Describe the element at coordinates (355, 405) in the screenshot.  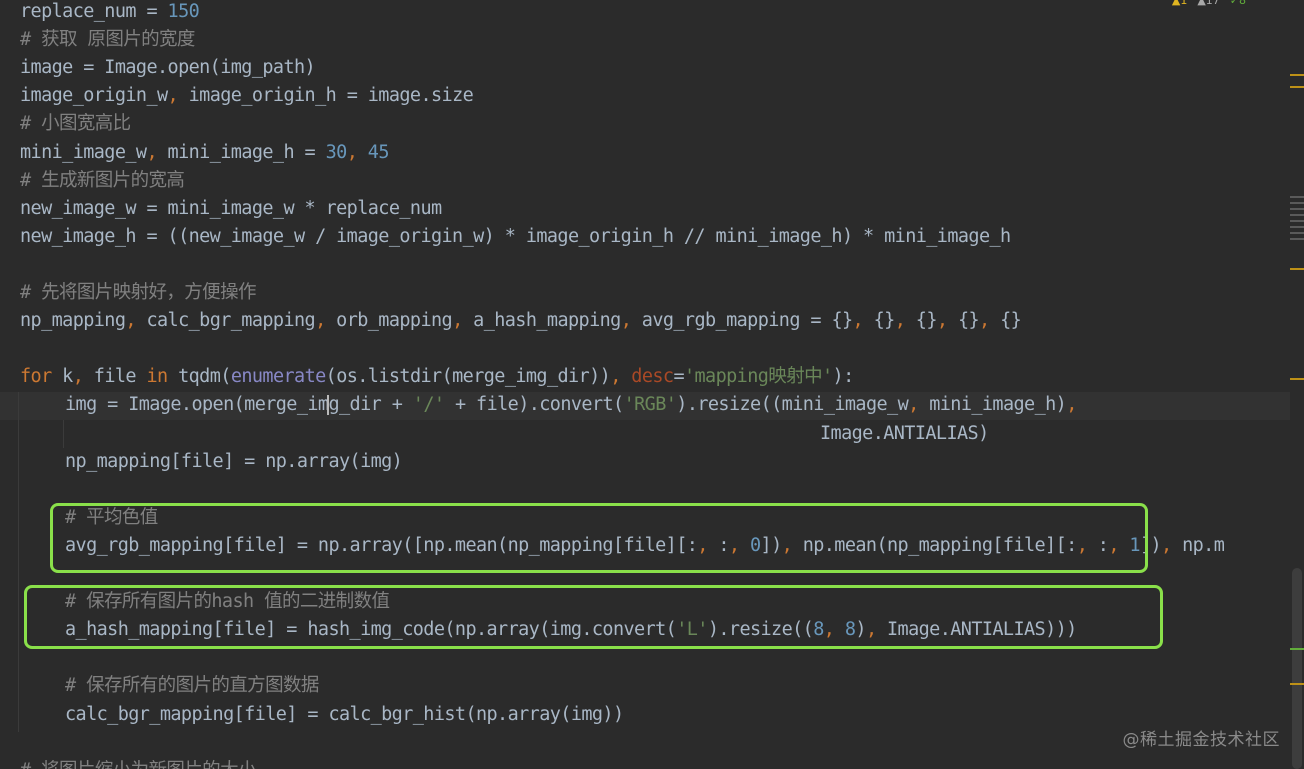
I see `code-token: g_dir` at that location.